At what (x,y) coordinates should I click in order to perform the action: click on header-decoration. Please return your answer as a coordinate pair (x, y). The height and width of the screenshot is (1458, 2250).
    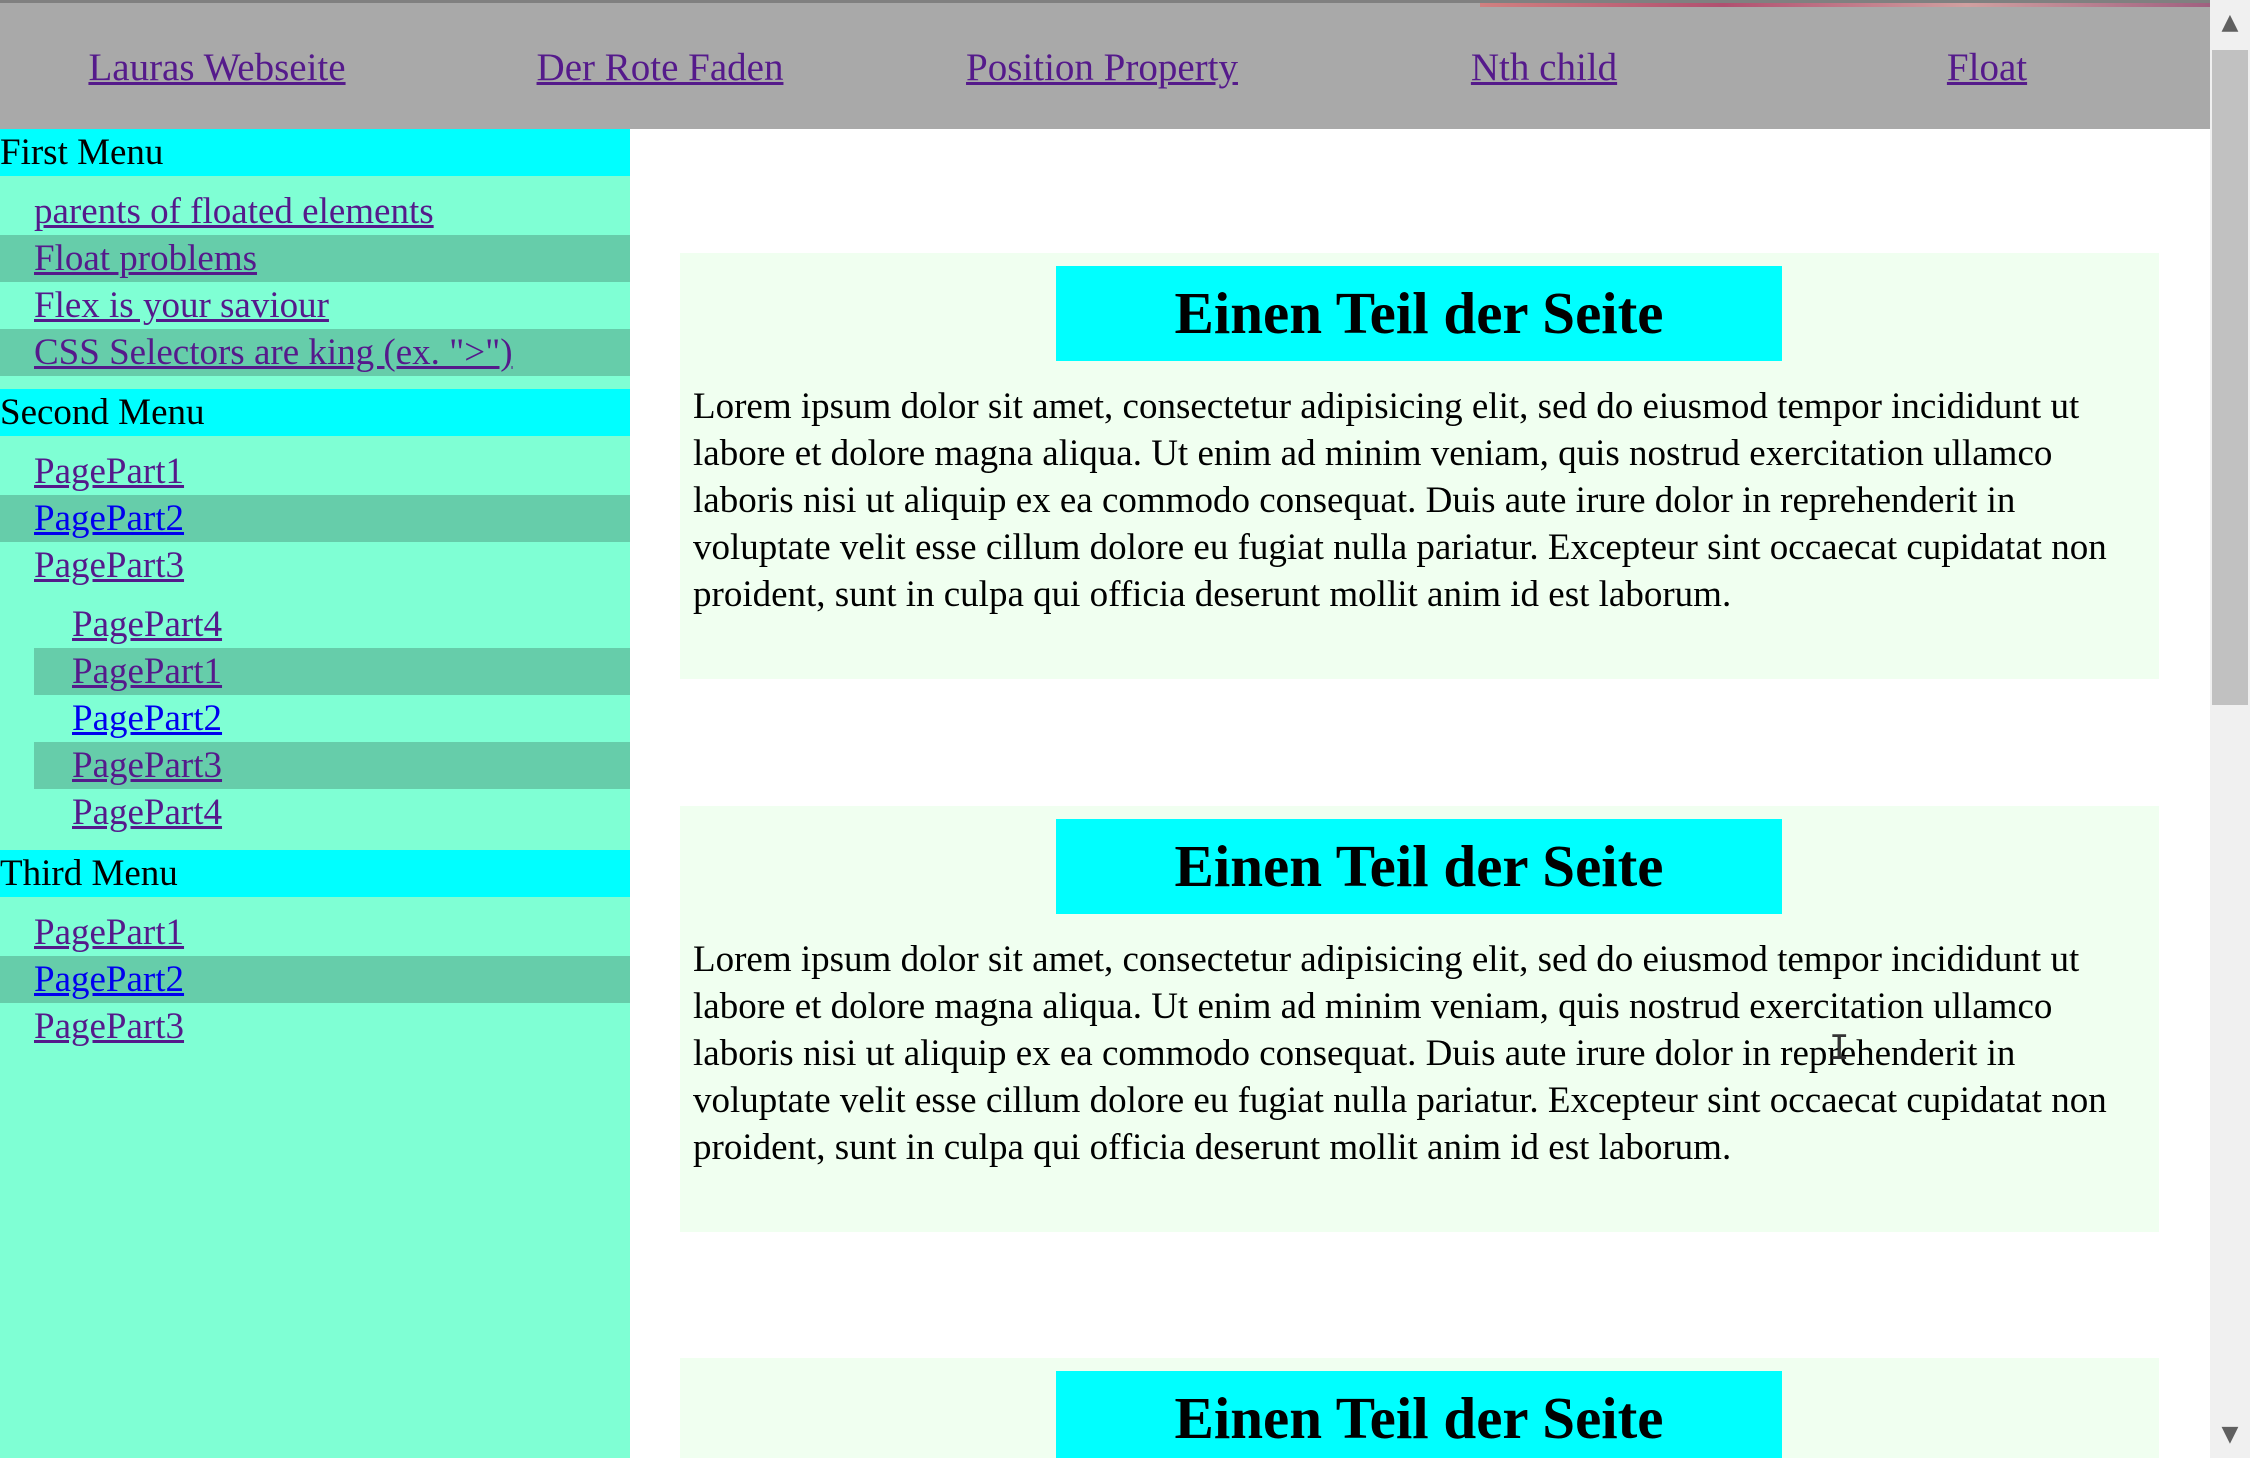
    Looking at the image, I should click on (1845, 5).